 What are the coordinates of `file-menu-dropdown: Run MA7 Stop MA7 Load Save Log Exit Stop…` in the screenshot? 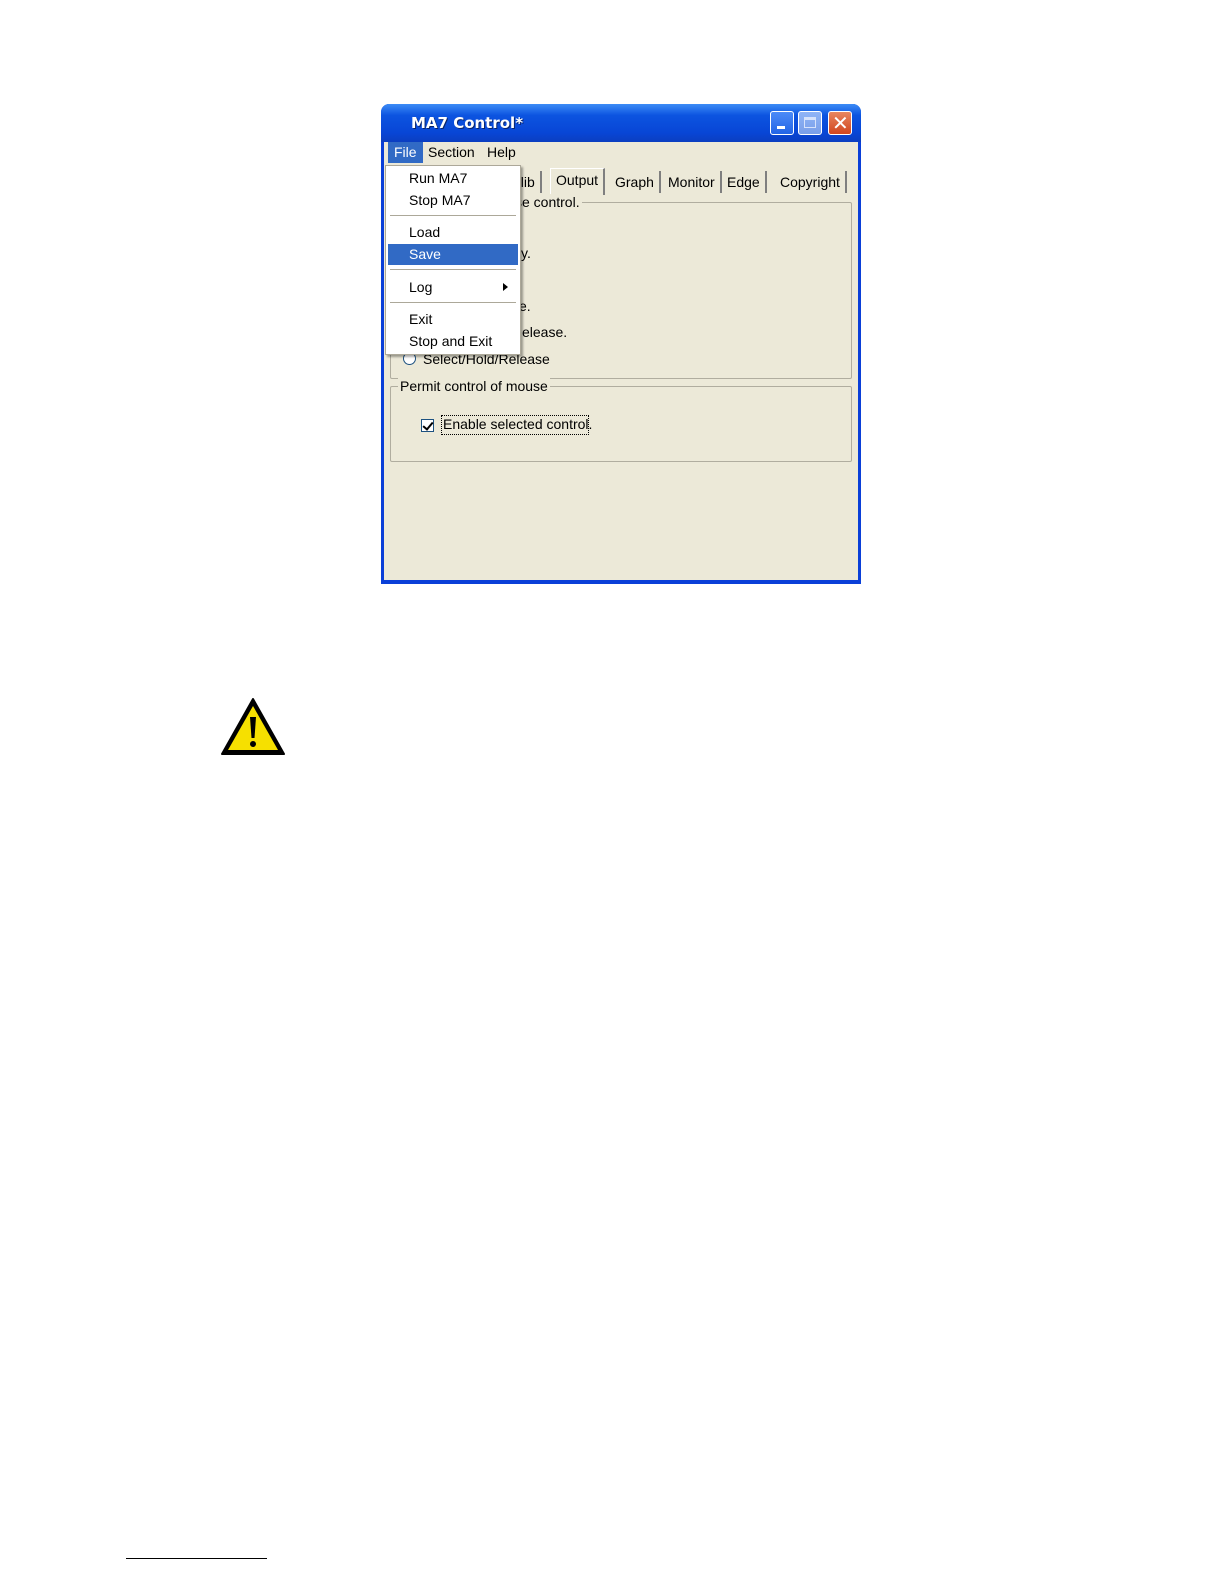 It's located at (453, 260).